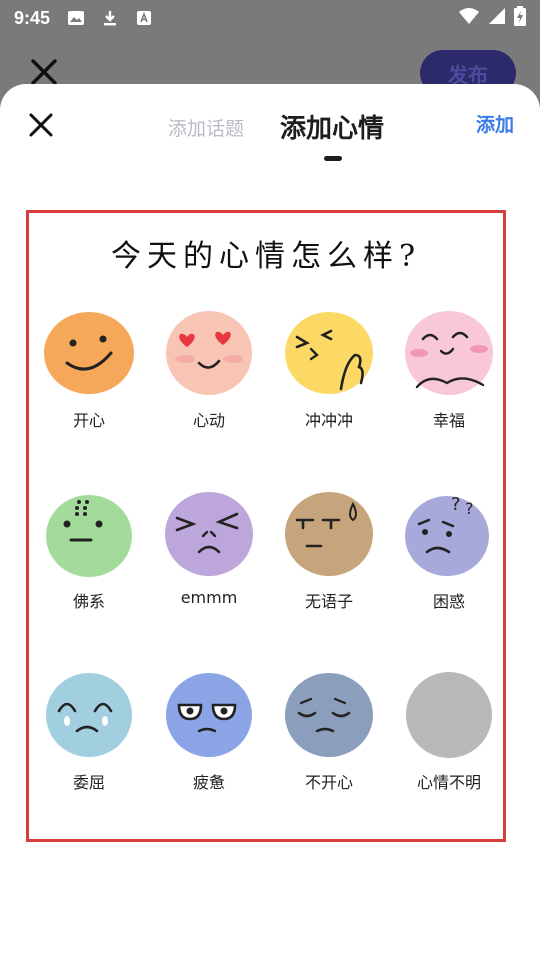  What do you see at coordinates (209, 397) in the screenshot?
I see `mood-option-heartthrob: 心动` at bounding box center [209, 397].